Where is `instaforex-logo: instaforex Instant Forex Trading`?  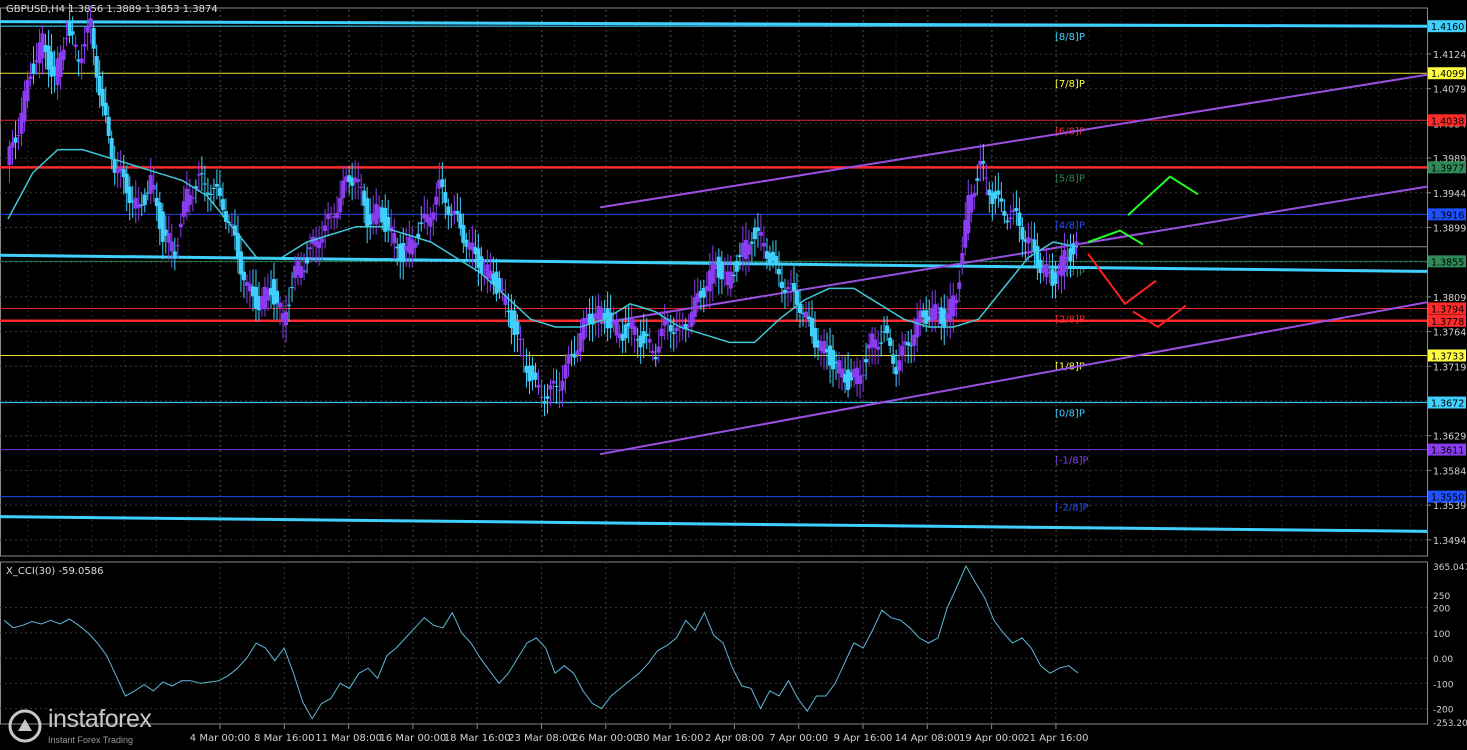
instaforex-logo: instaforex Instant Forex Trading is located at coordinates (93, 726).